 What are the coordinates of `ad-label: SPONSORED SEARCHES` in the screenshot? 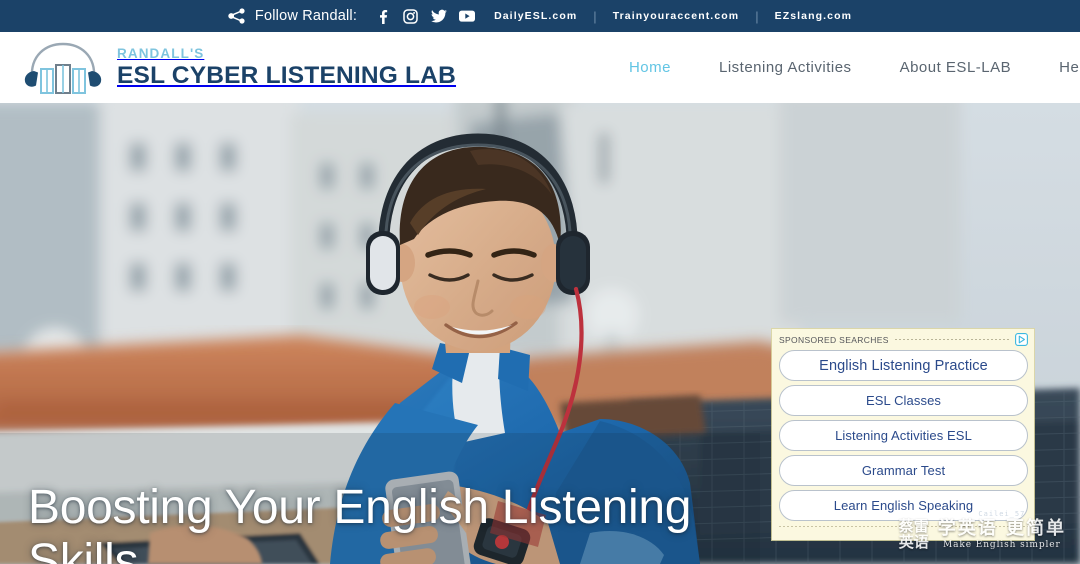 It's located at (834, 339).